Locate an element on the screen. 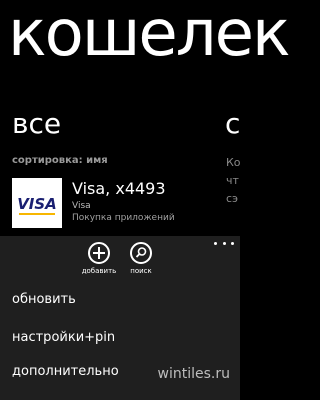 This screenshot has width=320, height=400. add-button-label: добавить is located at coordinates (99, 271).